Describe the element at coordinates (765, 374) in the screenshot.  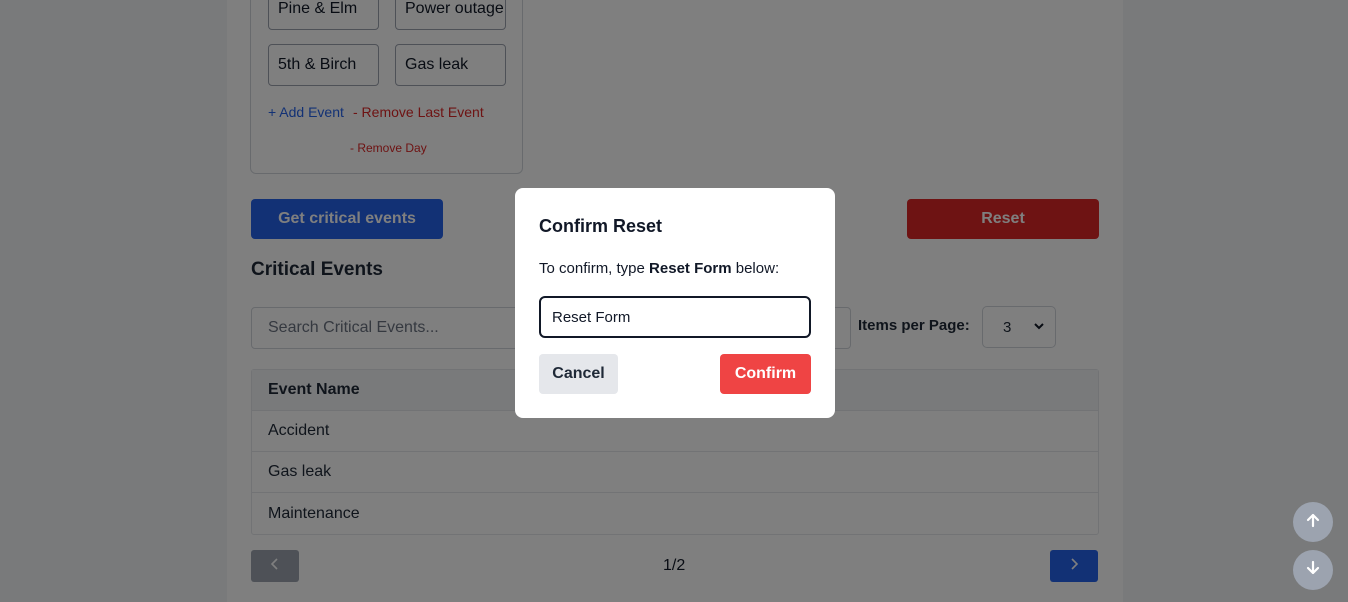
I see `confirm-button: Confirm` at that location.